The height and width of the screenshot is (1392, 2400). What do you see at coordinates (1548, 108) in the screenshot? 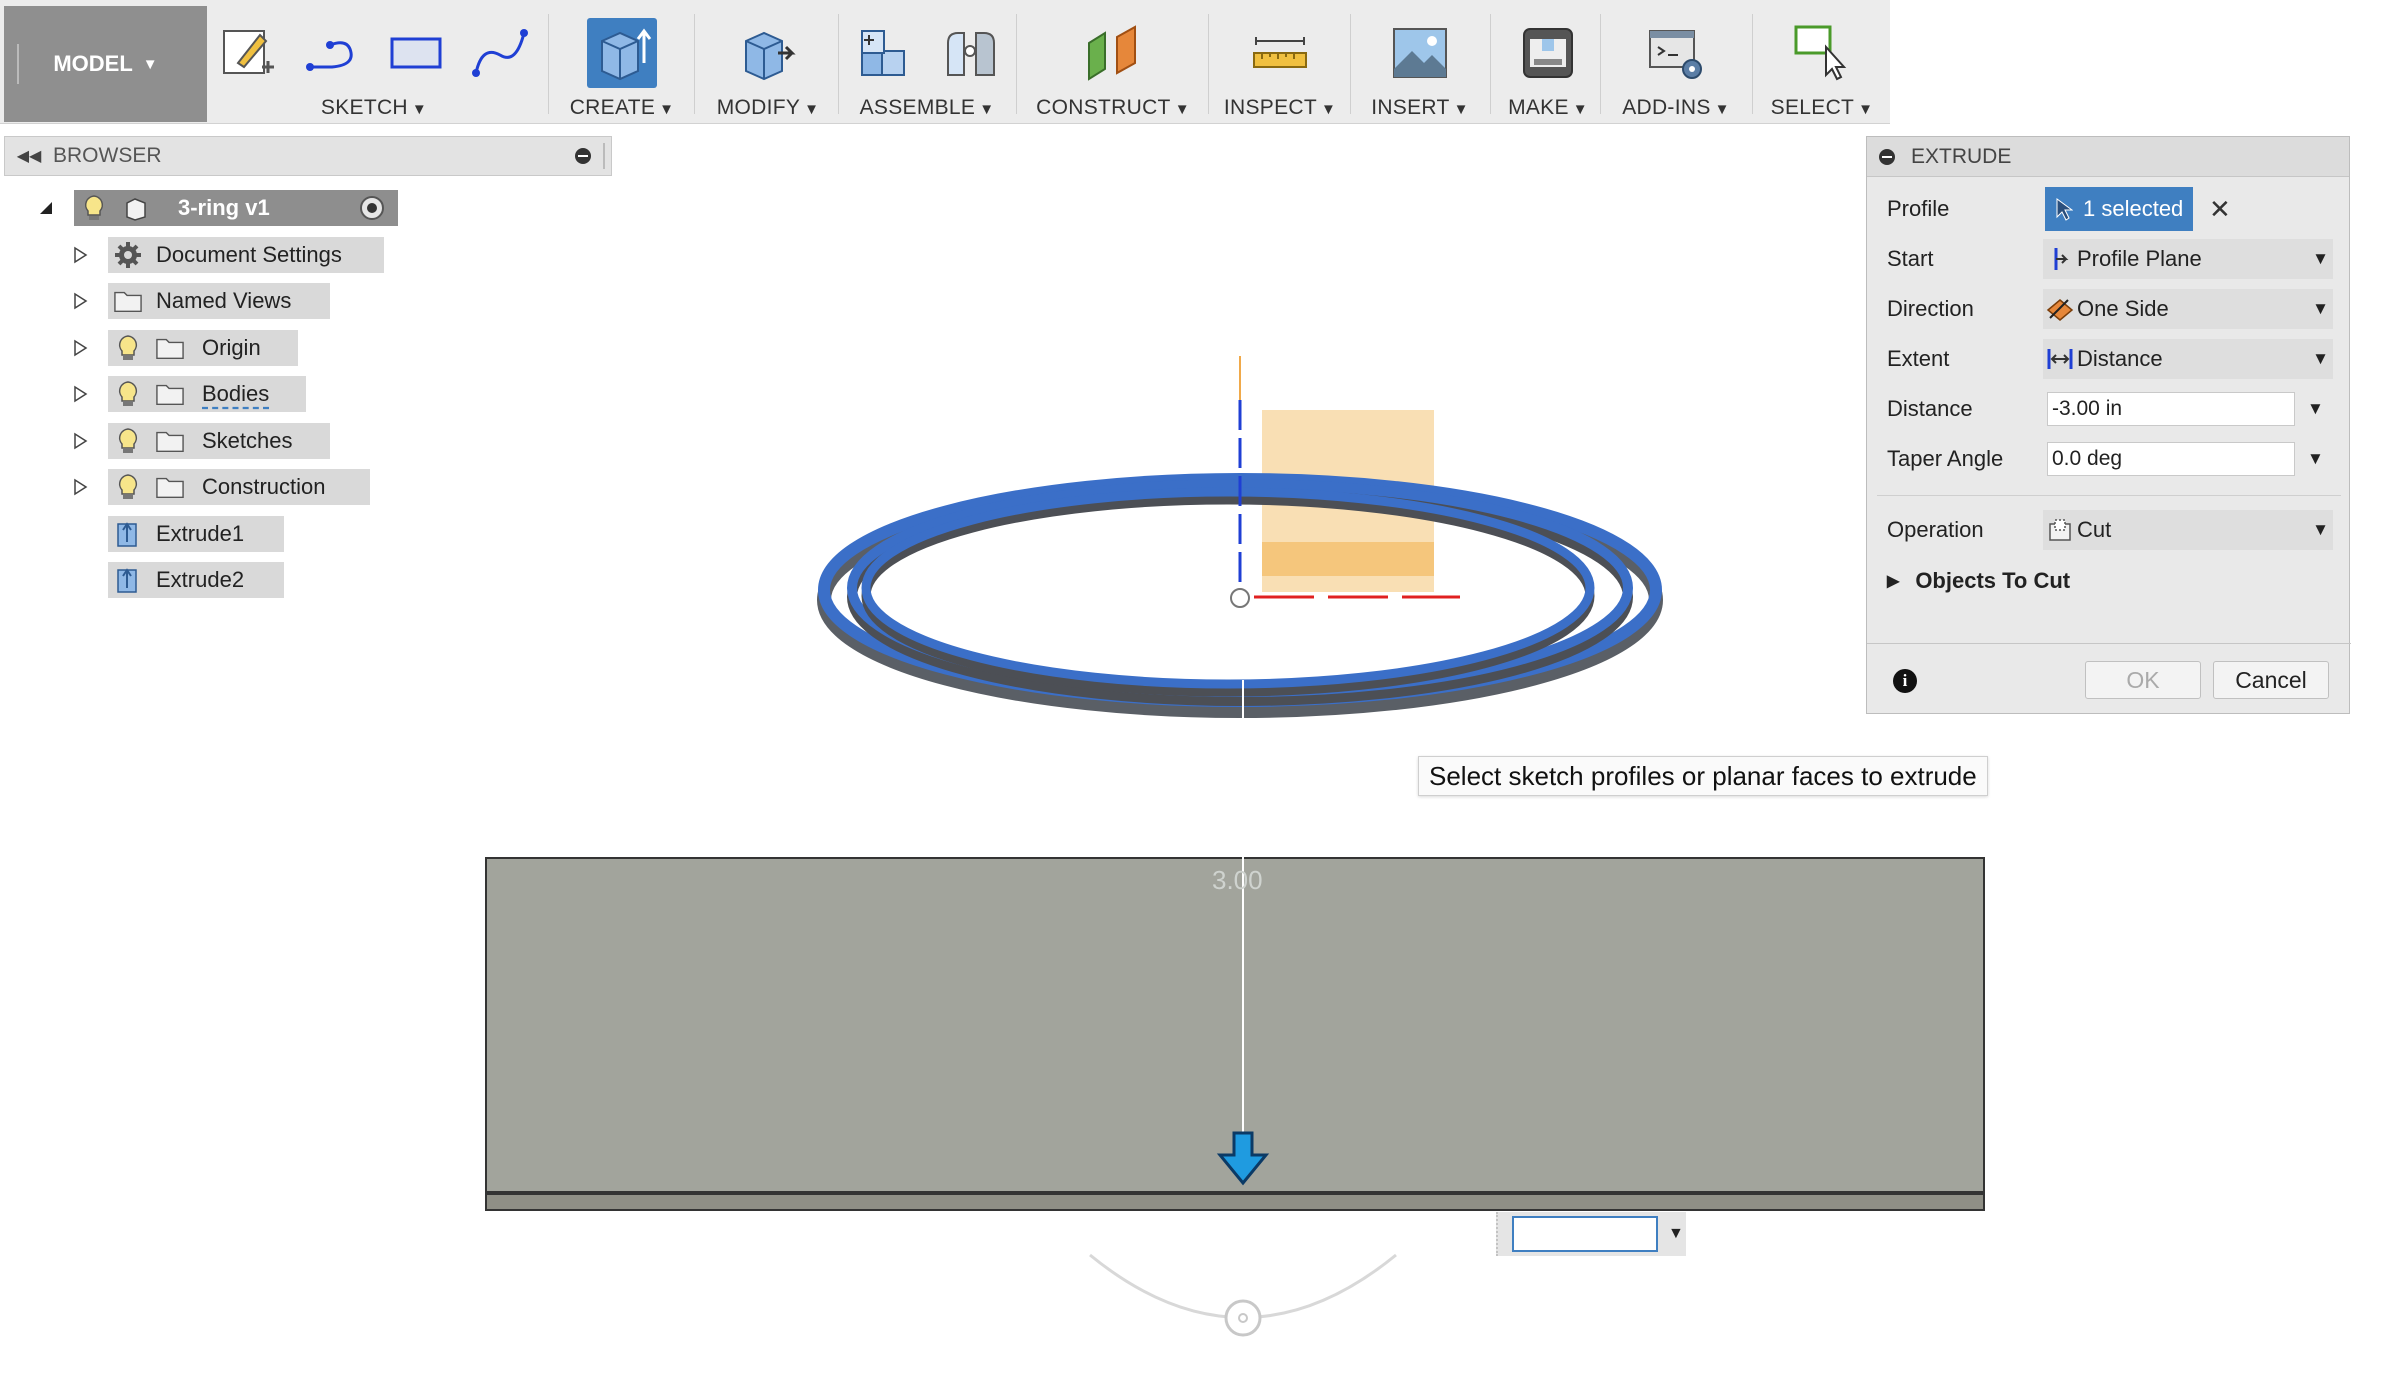
I see `make-menu: MAKE ▼` at bounding box center [1548, 108].